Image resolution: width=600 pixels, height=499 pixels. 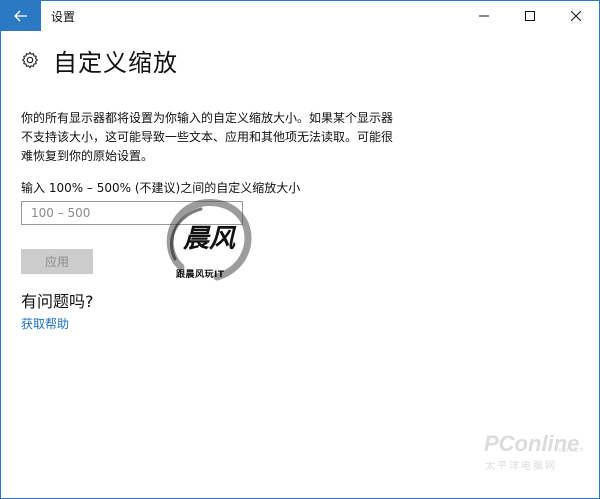 What do you see at coordinates (30, 60) in the screenshot?
I see `gear-icon` at bounding box center [30, 60].